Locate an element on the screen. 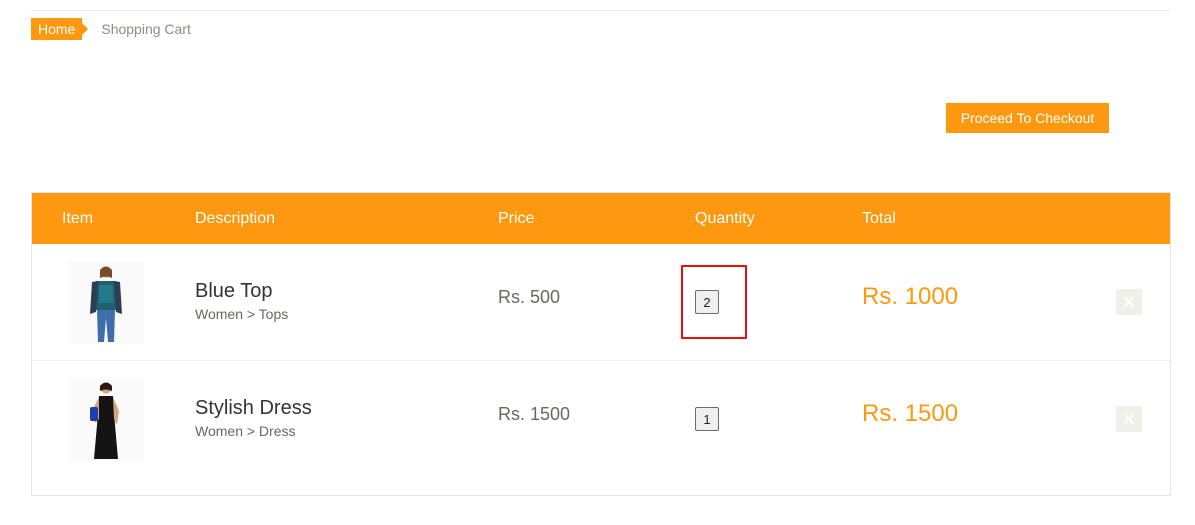 Image resolution: width=1195 pixels, height=525 pixels. woman-in-blue-top-image is located at coordinates (106, 303).